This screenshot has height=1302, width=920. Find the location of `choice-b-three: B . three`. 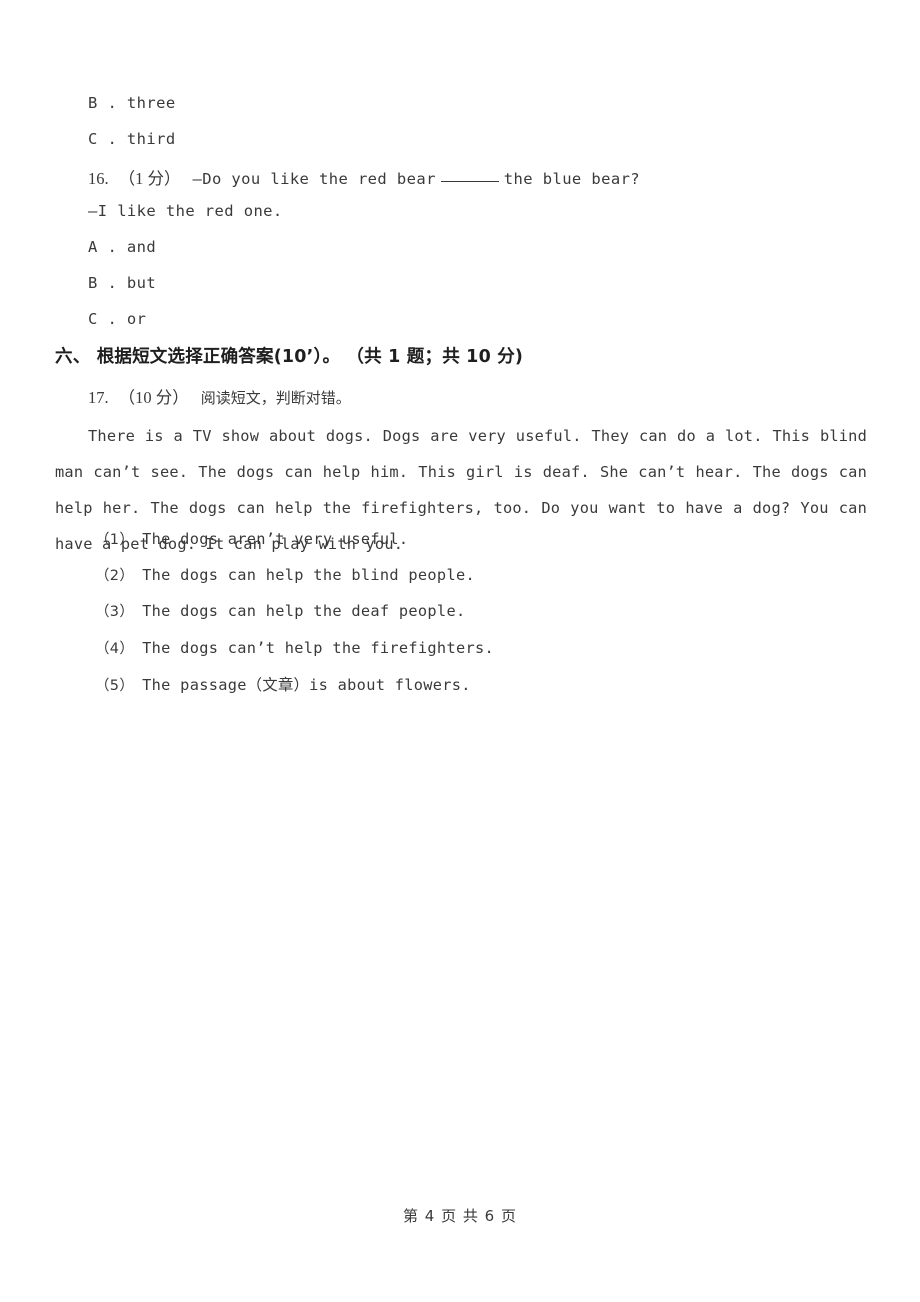

choice-b-three: B . three is located at coordinates (132, 103).